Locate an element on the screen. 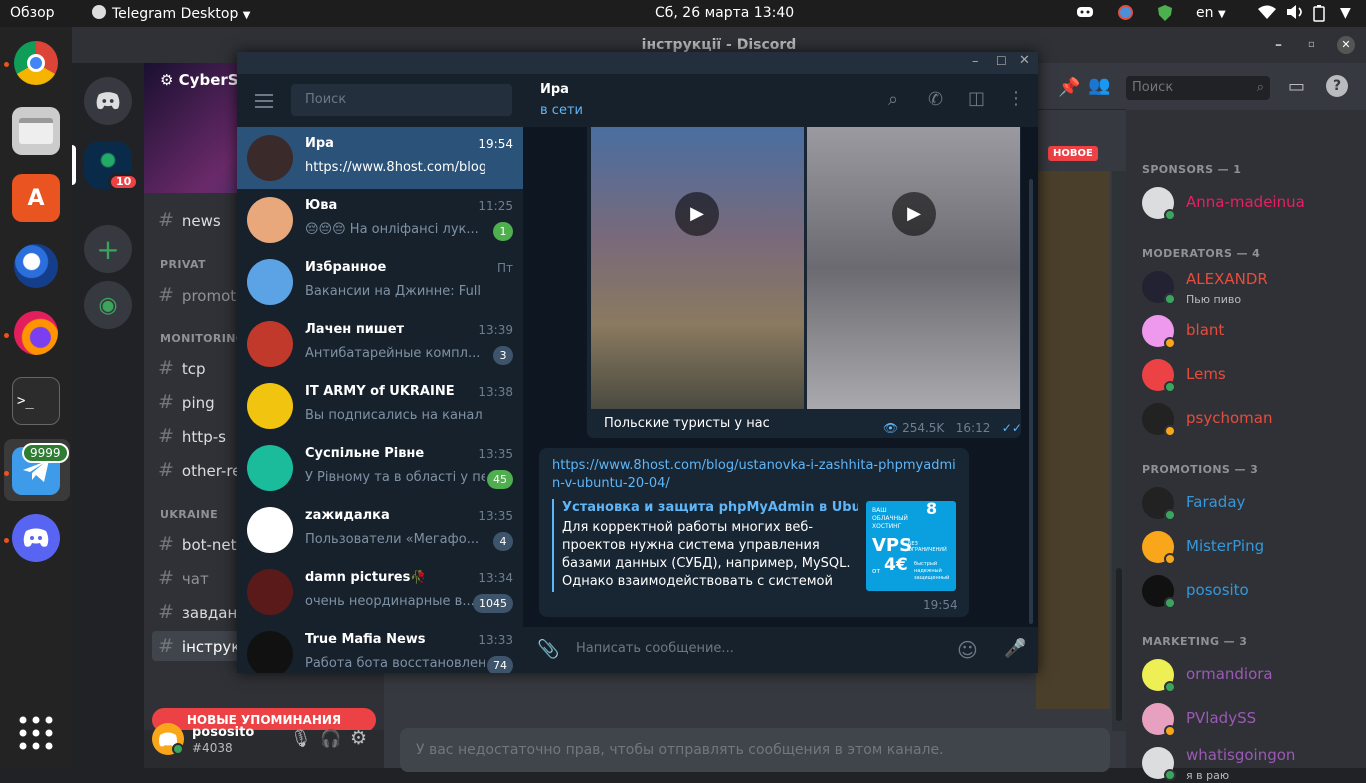 This screenshot has width=1366, height=783. search-input: Поиск ⌕ is located at coordinates (1198, 88).